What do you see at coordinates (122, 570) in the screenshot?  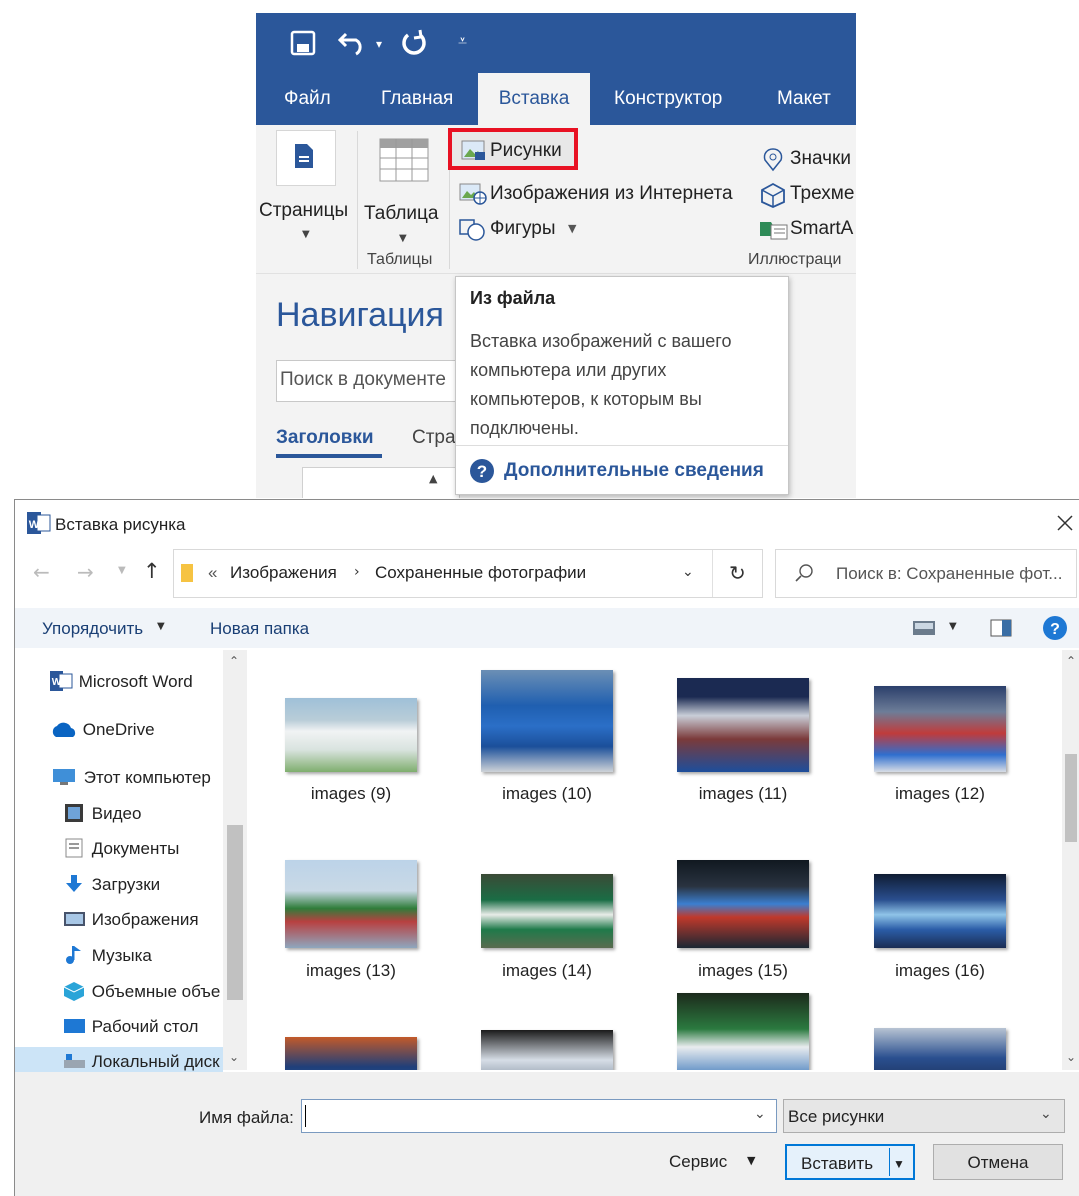 I see `recent-locations-icon: ▼` at bounding box center [122, 570].